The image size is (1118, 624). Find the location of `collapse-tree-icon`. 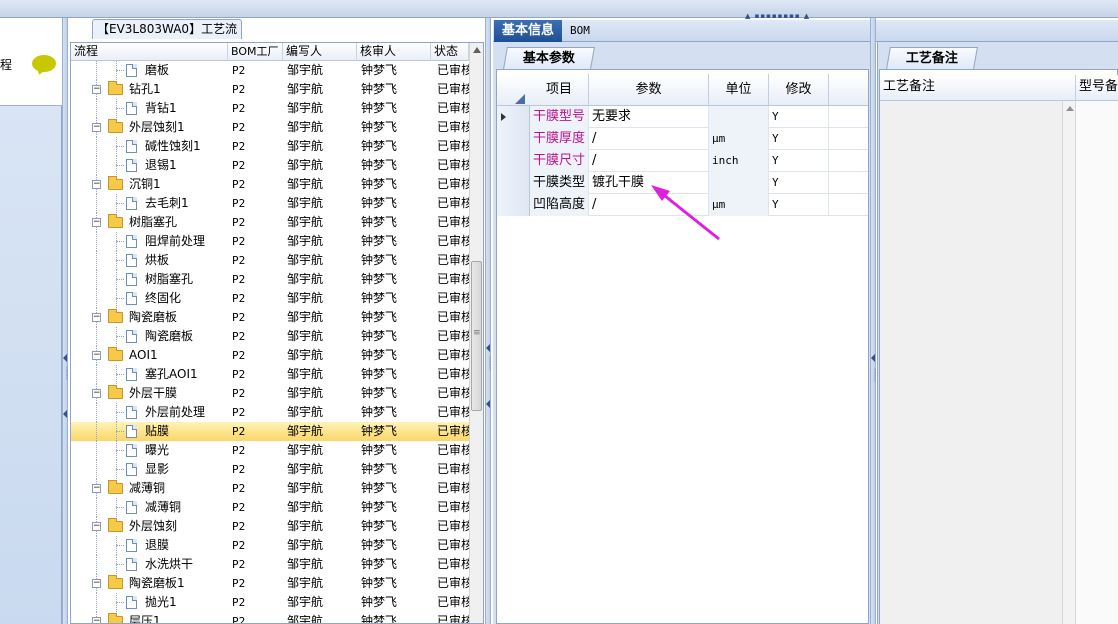

collapse-tree-icon is located at coordinates (488, 348).